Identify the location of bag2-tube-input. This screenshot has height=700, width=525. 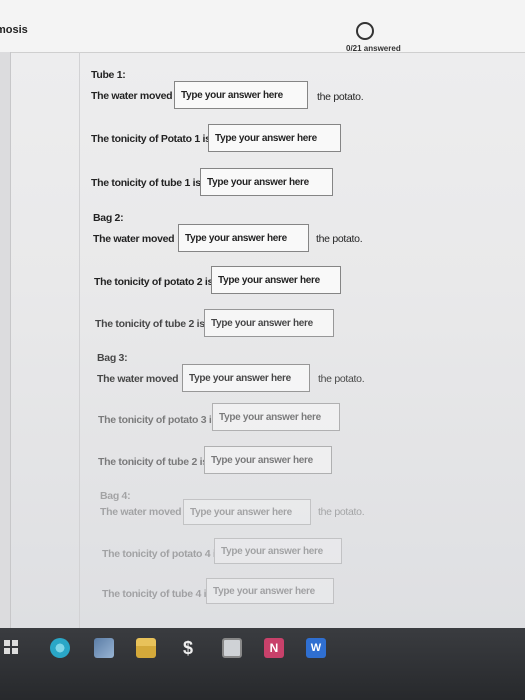
(269, 323).